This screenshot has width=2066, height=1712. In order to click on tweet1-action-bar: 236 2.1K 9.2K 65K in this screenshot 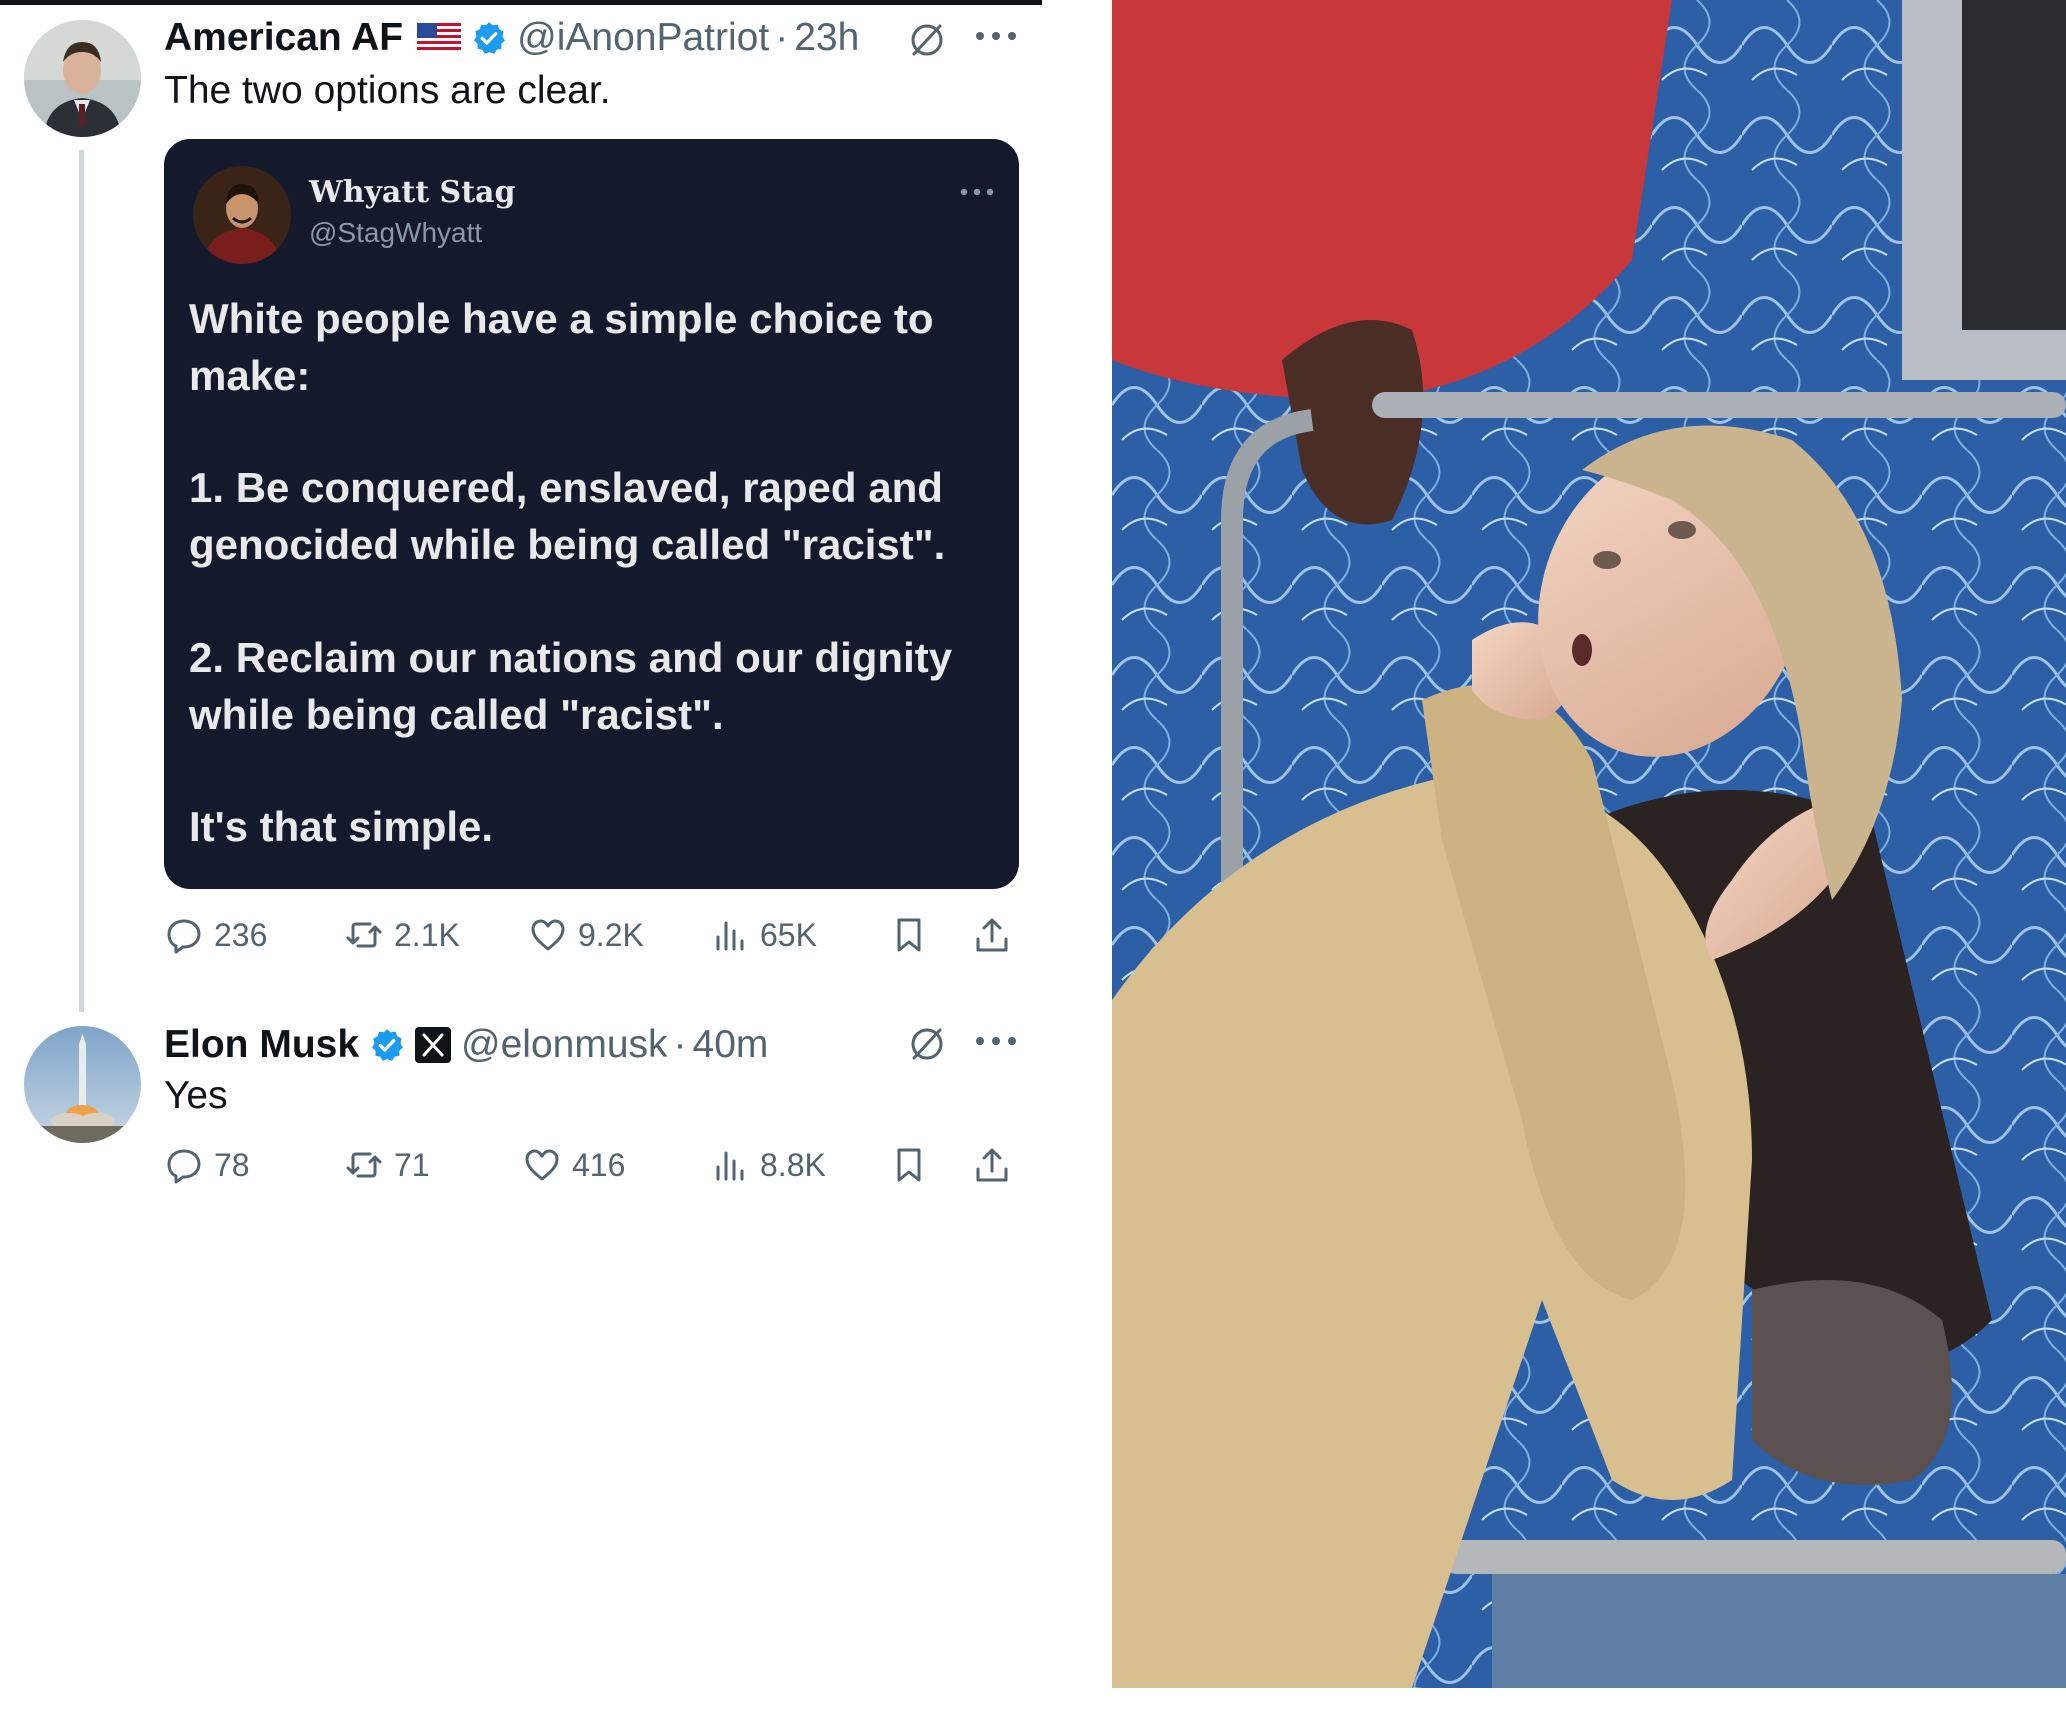, I will do `click(594, 935)`.